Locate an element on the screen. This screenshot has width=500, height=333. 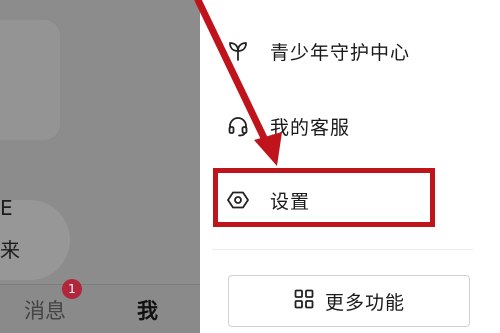
background-card is located at coordinates (30, 80).